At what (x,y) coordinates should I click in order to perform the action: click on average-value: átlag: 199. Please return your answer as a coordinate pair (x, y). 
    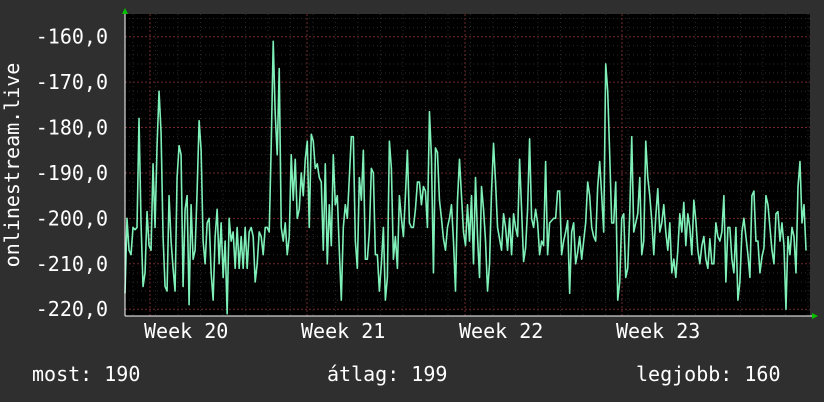
    Looking at the image, I should click on (387, 374).